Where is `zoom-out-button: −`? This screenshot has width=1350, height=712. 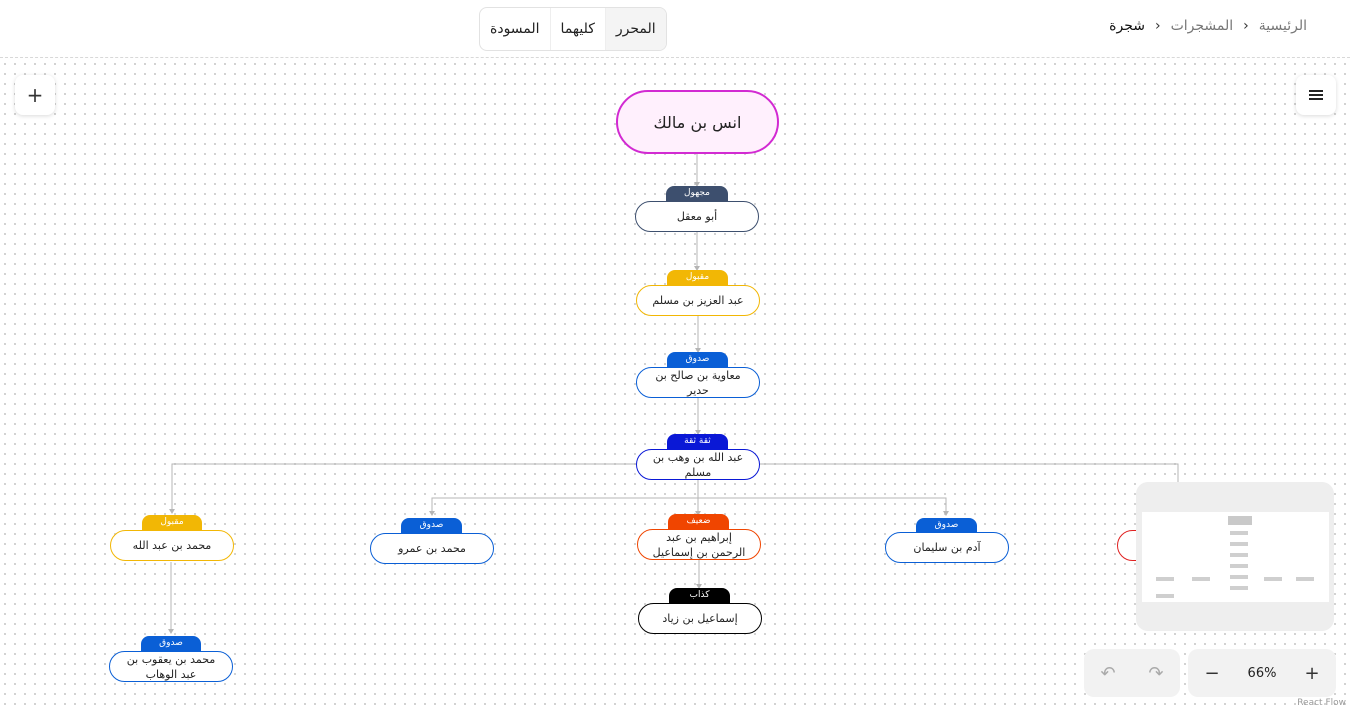 zoom-out-button: − is located at coordinates (1212, 673).